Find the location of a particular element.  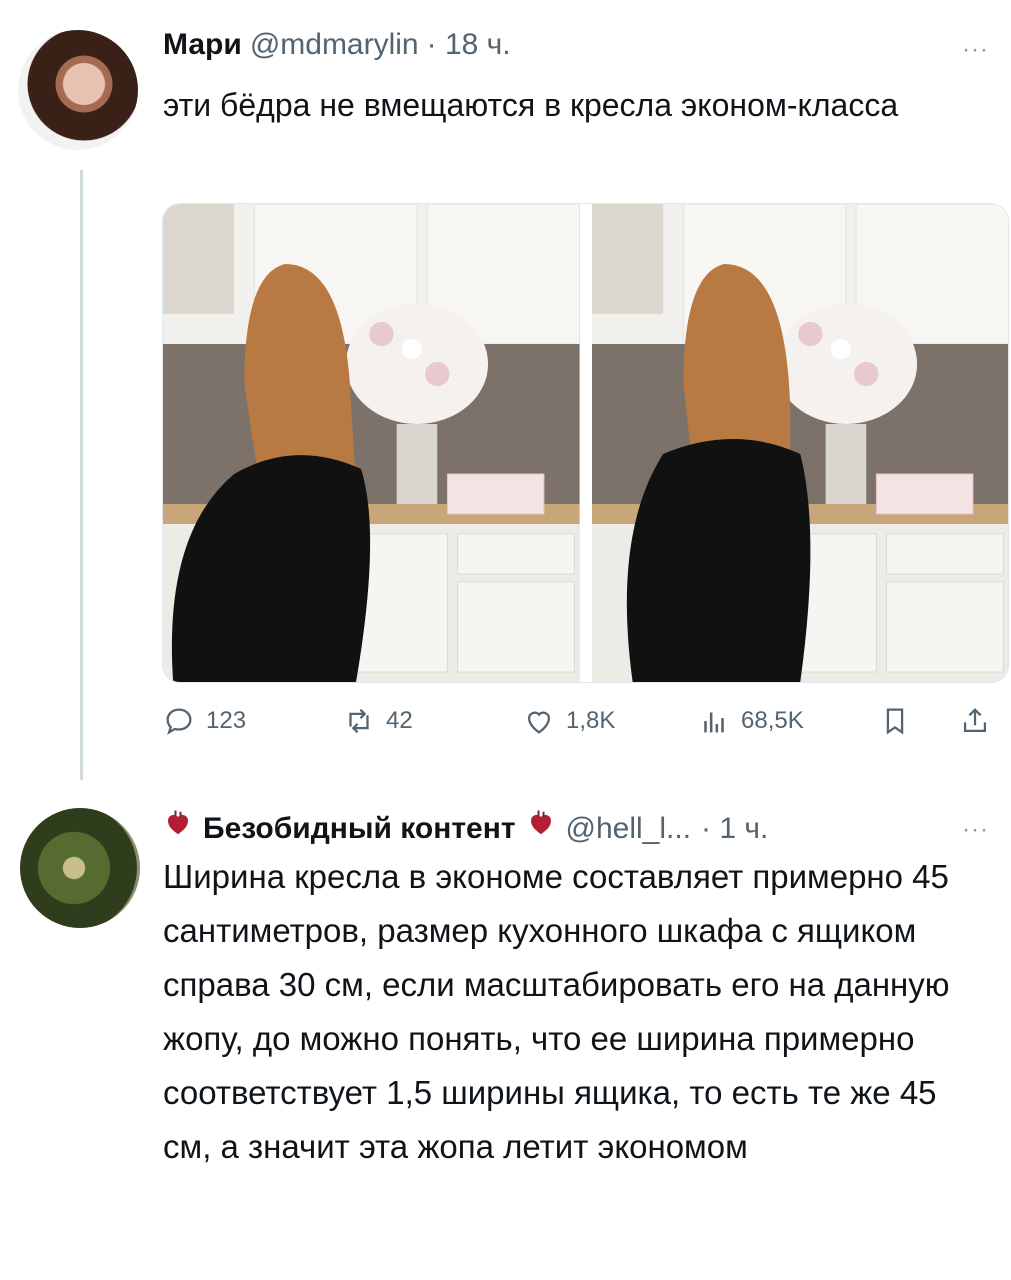

reply-count: 123 is located at coordinates (226, 720).